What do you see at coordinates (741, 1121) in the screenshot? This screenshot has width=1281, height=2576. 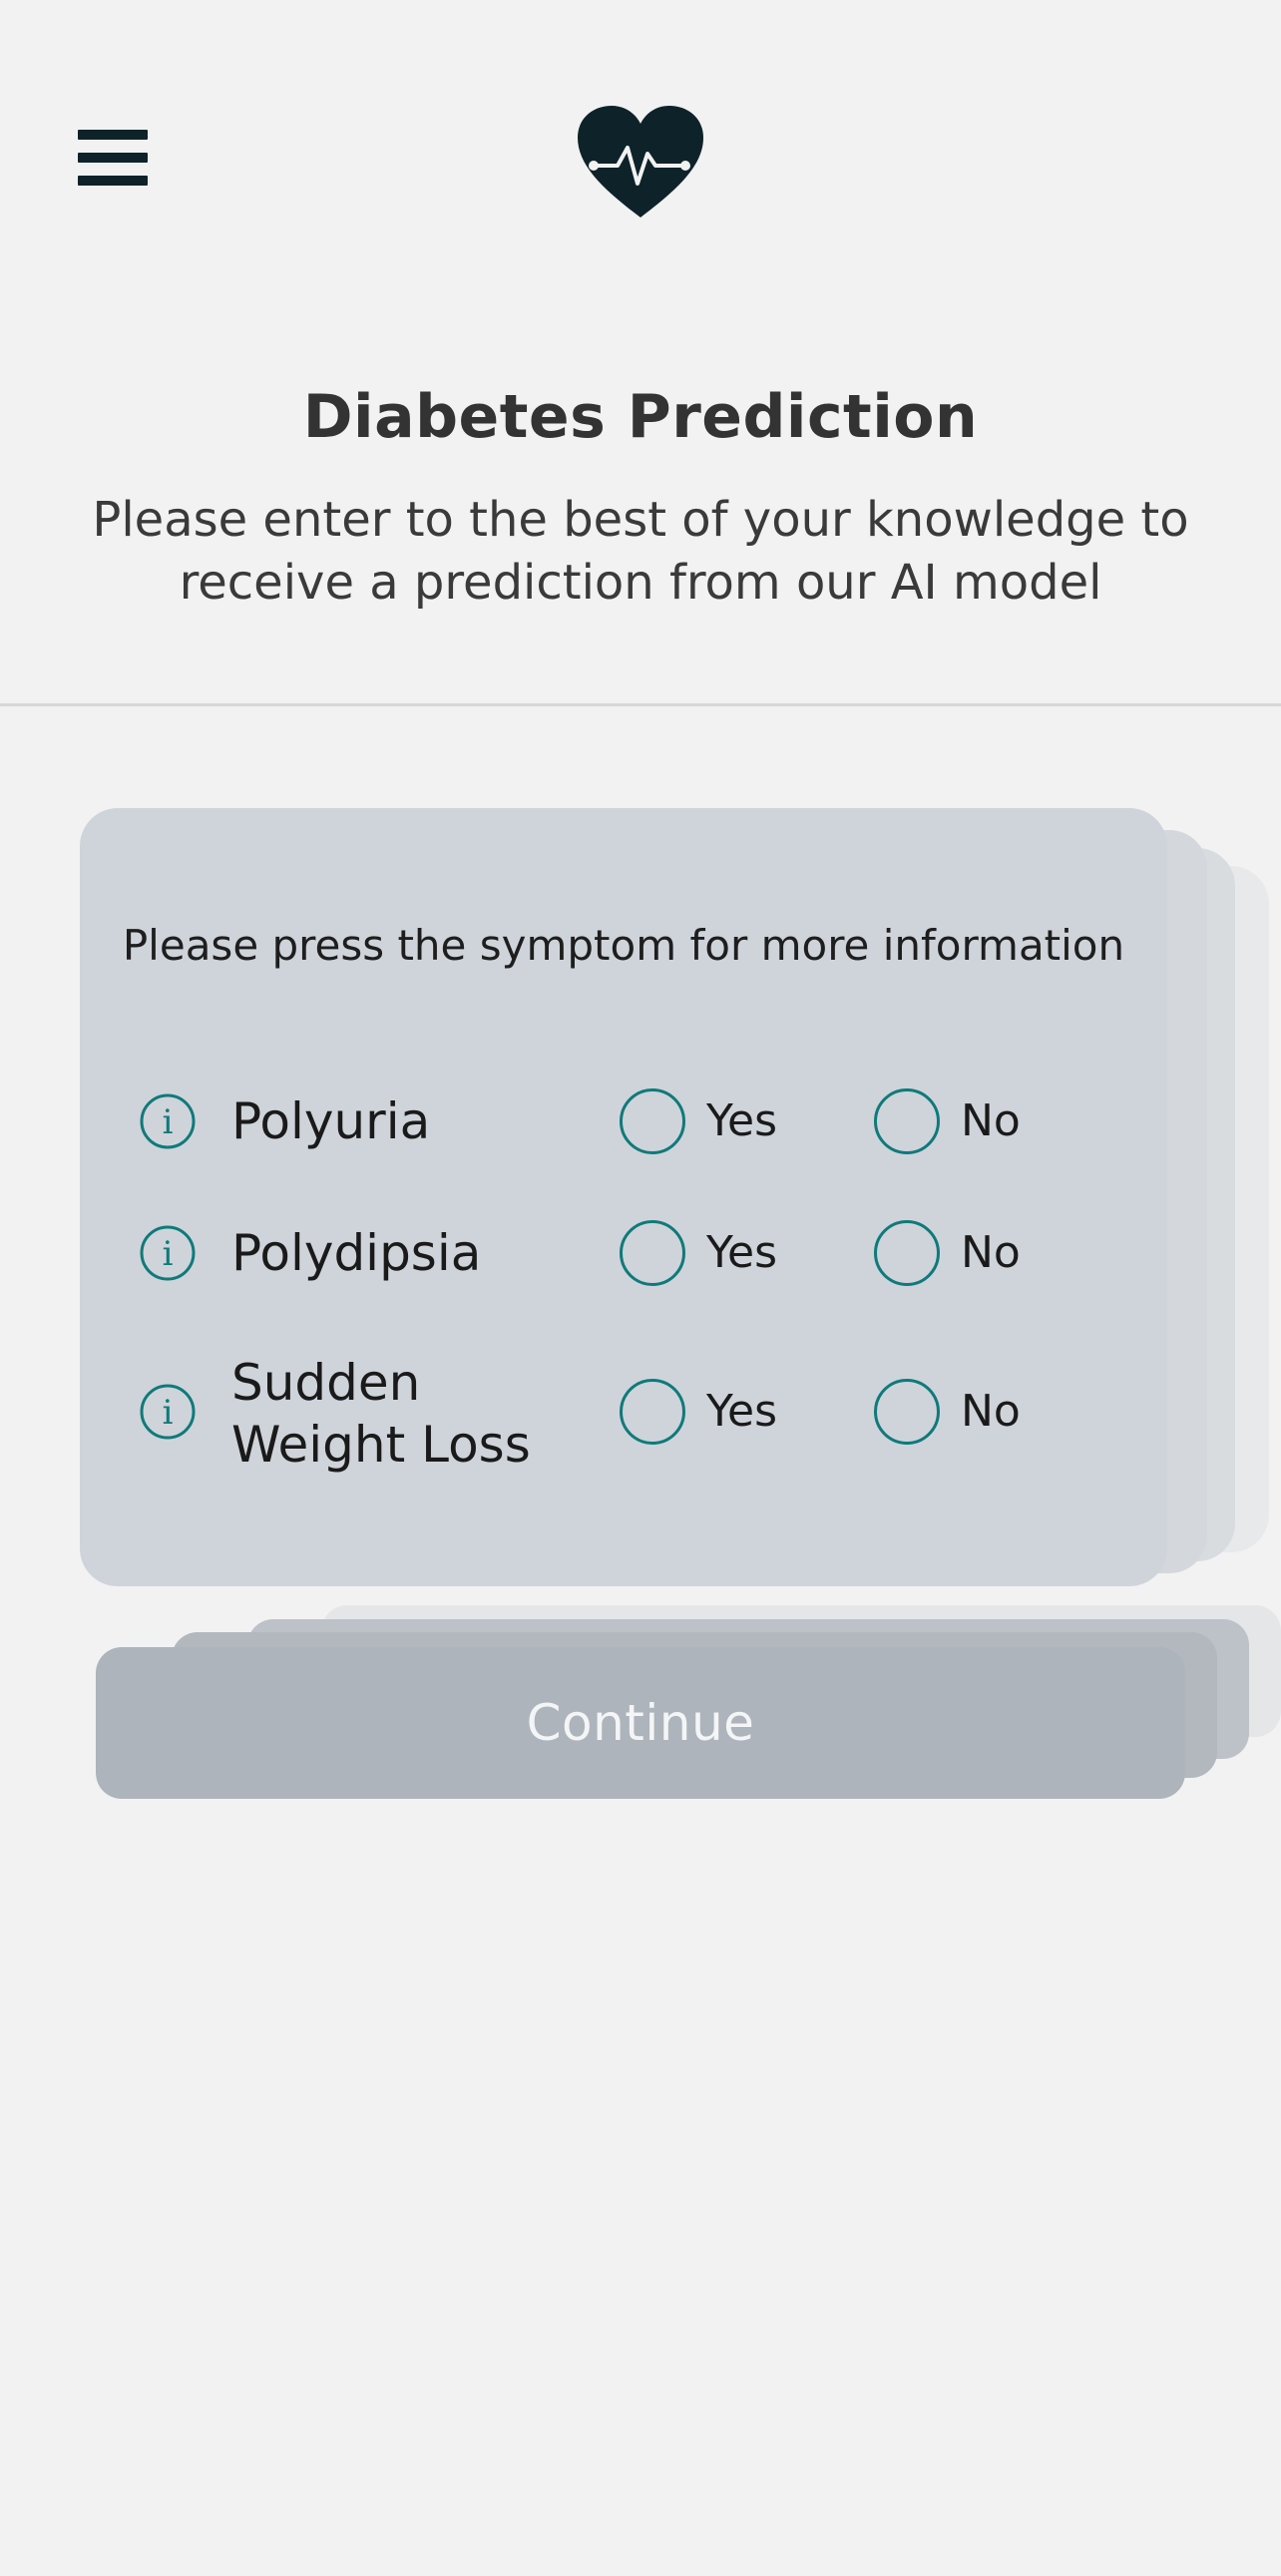 I see `polyuria-yes-label: Yes` at bounding box center [741, 1121].